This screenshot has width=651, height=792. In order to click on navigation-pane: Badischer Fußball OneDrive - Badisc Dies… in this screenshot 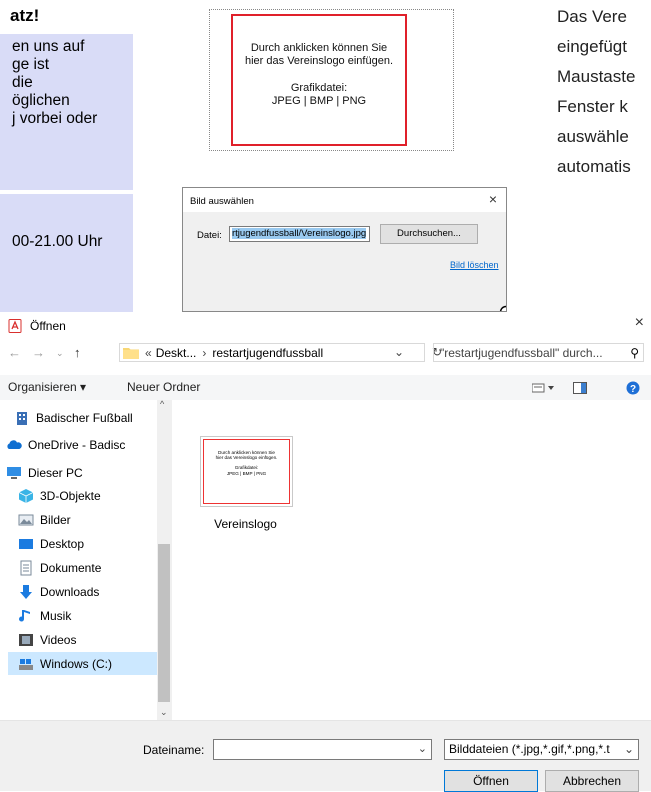, I will do `click(85, 560)`.